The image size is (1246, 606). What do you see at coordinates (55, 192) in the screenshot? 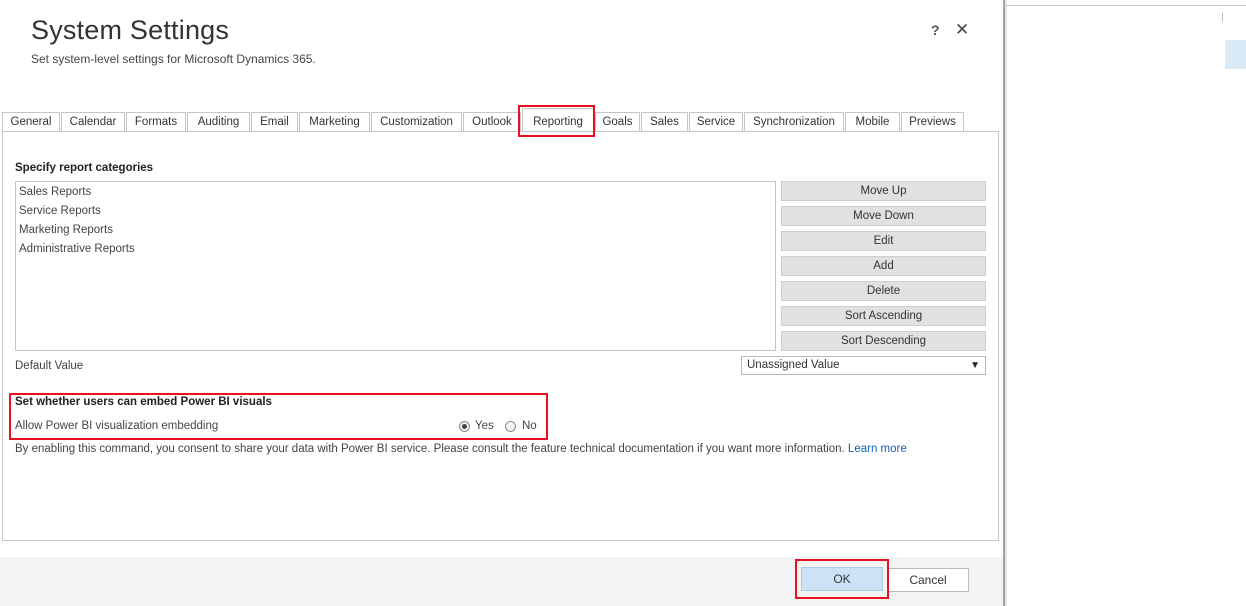
I see `list-item: Sales Reports` at bounding box center [55, 192].